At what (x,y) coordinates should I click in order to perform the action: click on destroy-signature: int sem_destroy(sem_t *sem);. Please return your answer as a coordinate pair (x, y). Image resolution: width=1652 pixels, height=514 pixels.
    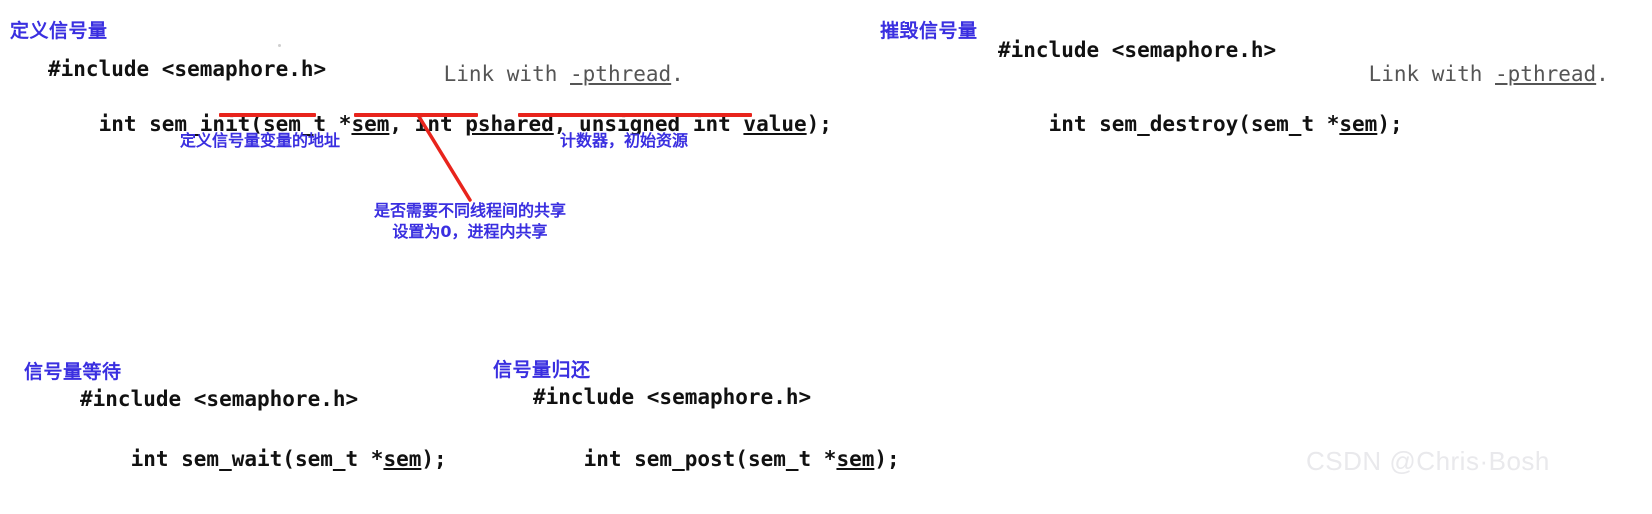
    Looking at the image, I should click on (1200, 124).